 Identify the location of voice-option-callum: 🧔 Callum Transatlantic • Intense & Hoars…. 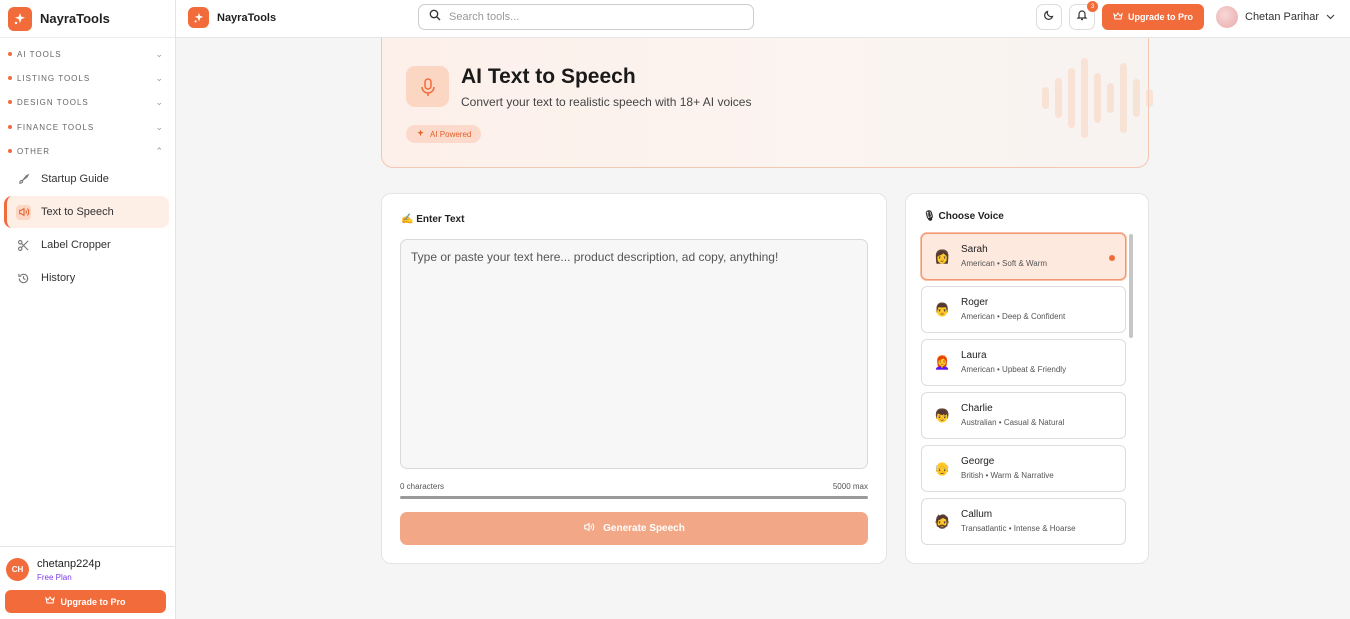
(1023, 521).